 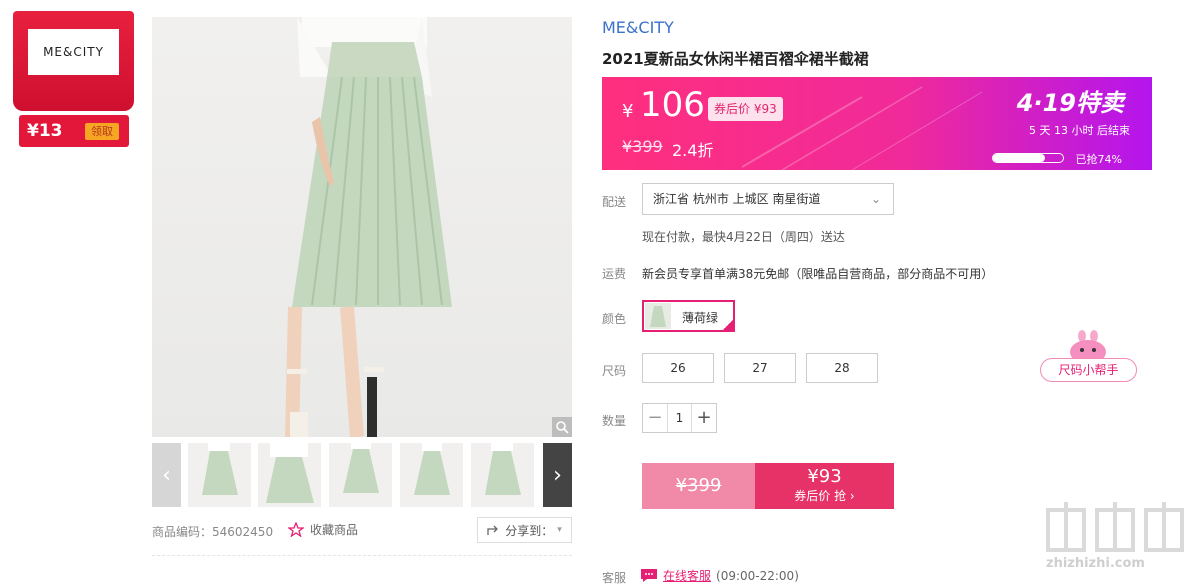 I want to click on increase-button: +, so click(x=704, y=418).